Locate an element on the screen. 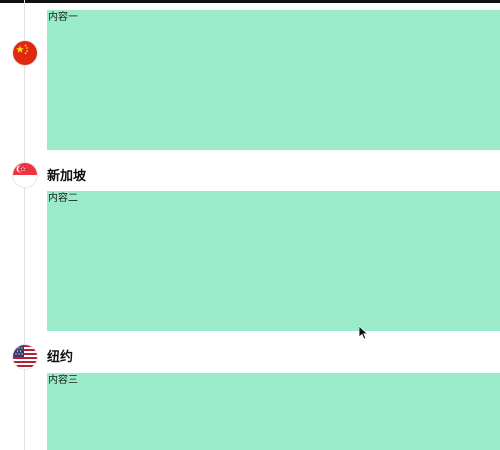 This screenshot has width=500, height=450. section-title-singapore: 新加坡 is located at coordinates (67, 176).